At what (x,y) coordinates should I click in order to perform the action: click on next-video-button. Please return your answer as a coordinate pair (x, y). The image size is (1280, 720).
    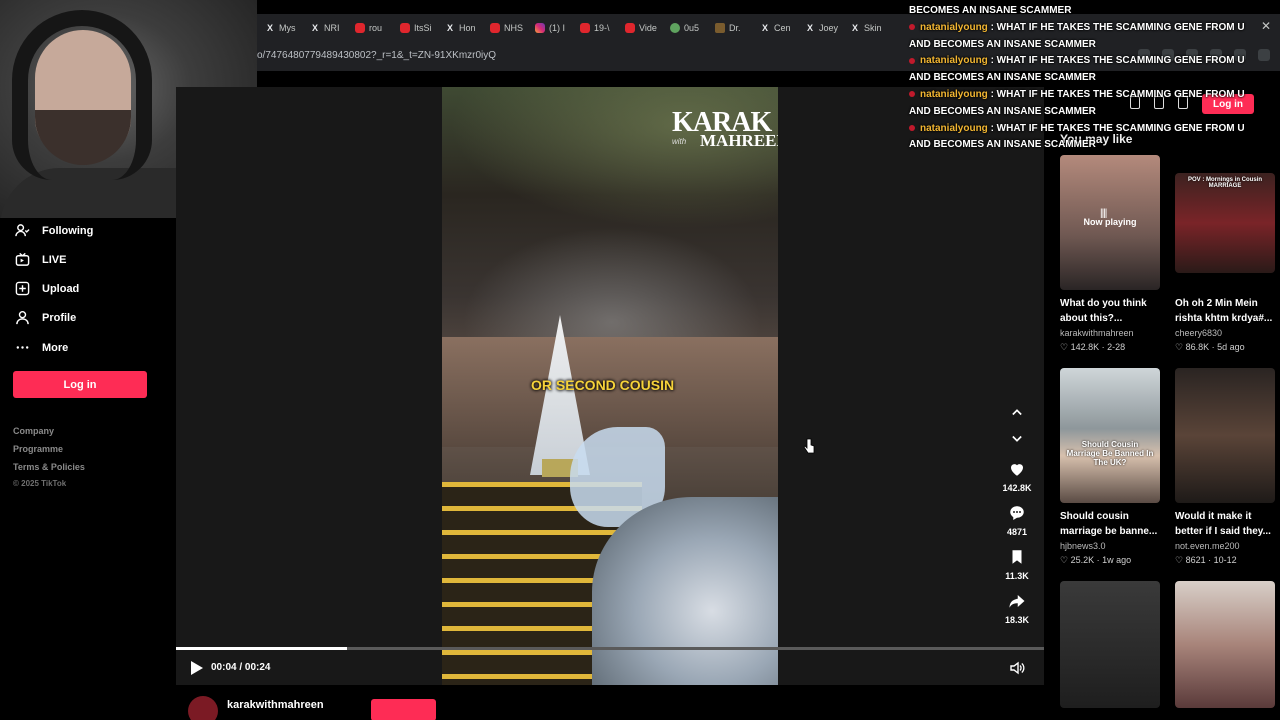
    Looking at the image, I should click on (1018, 439).